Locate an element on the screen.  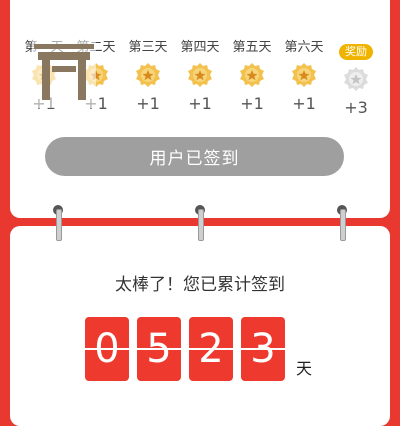
day-item-4: 第四天 +1 is located at coordinates (200, 76).